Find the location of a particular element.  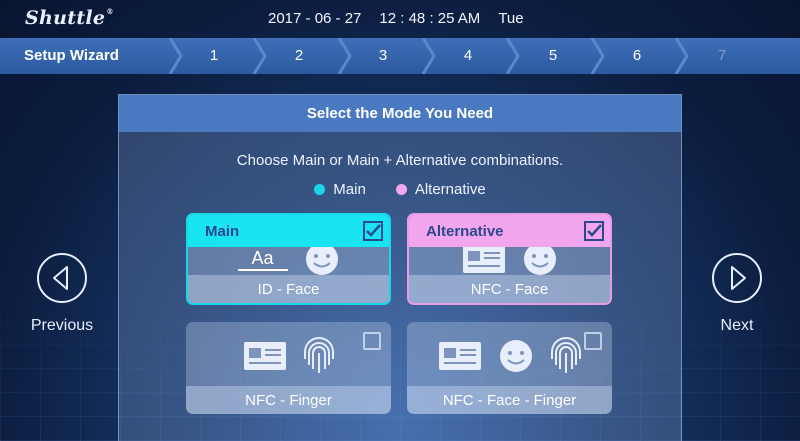

date-text: 2017 - 06 - 27 is located at coordinates (315, 18).